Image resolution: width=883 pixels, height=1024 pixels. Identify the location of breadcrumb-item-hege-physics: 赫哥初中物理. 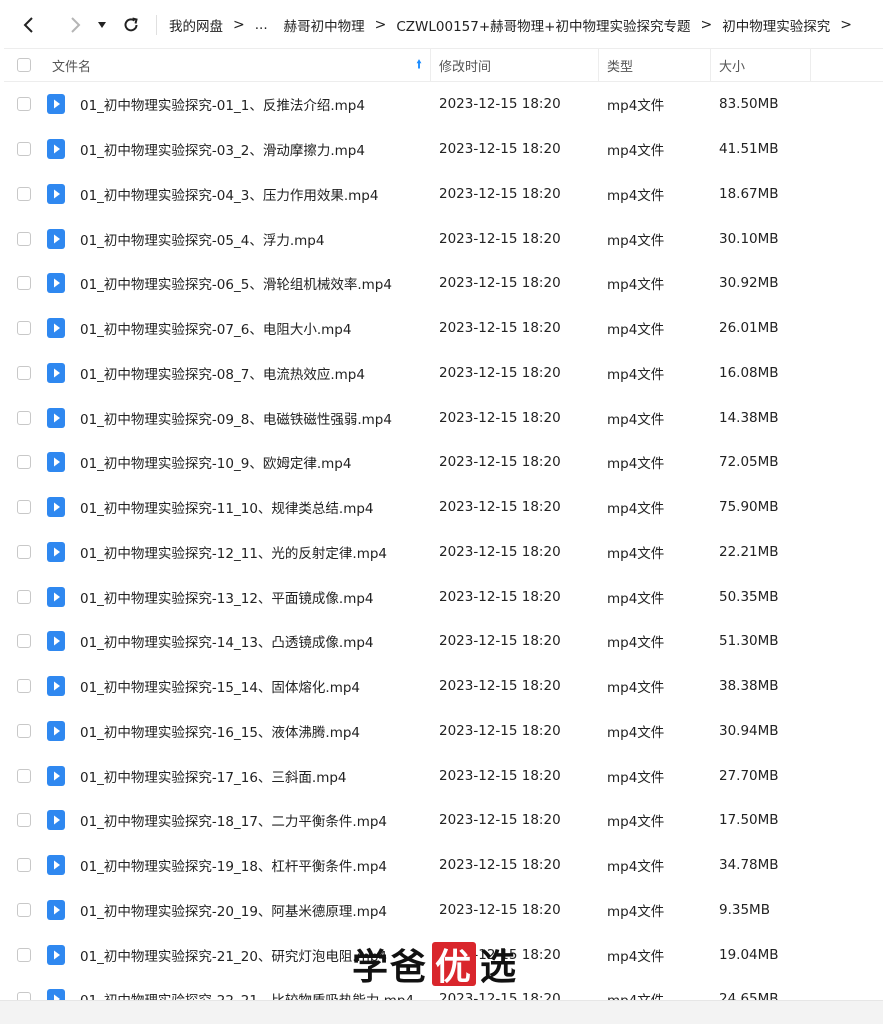
(324, 25).